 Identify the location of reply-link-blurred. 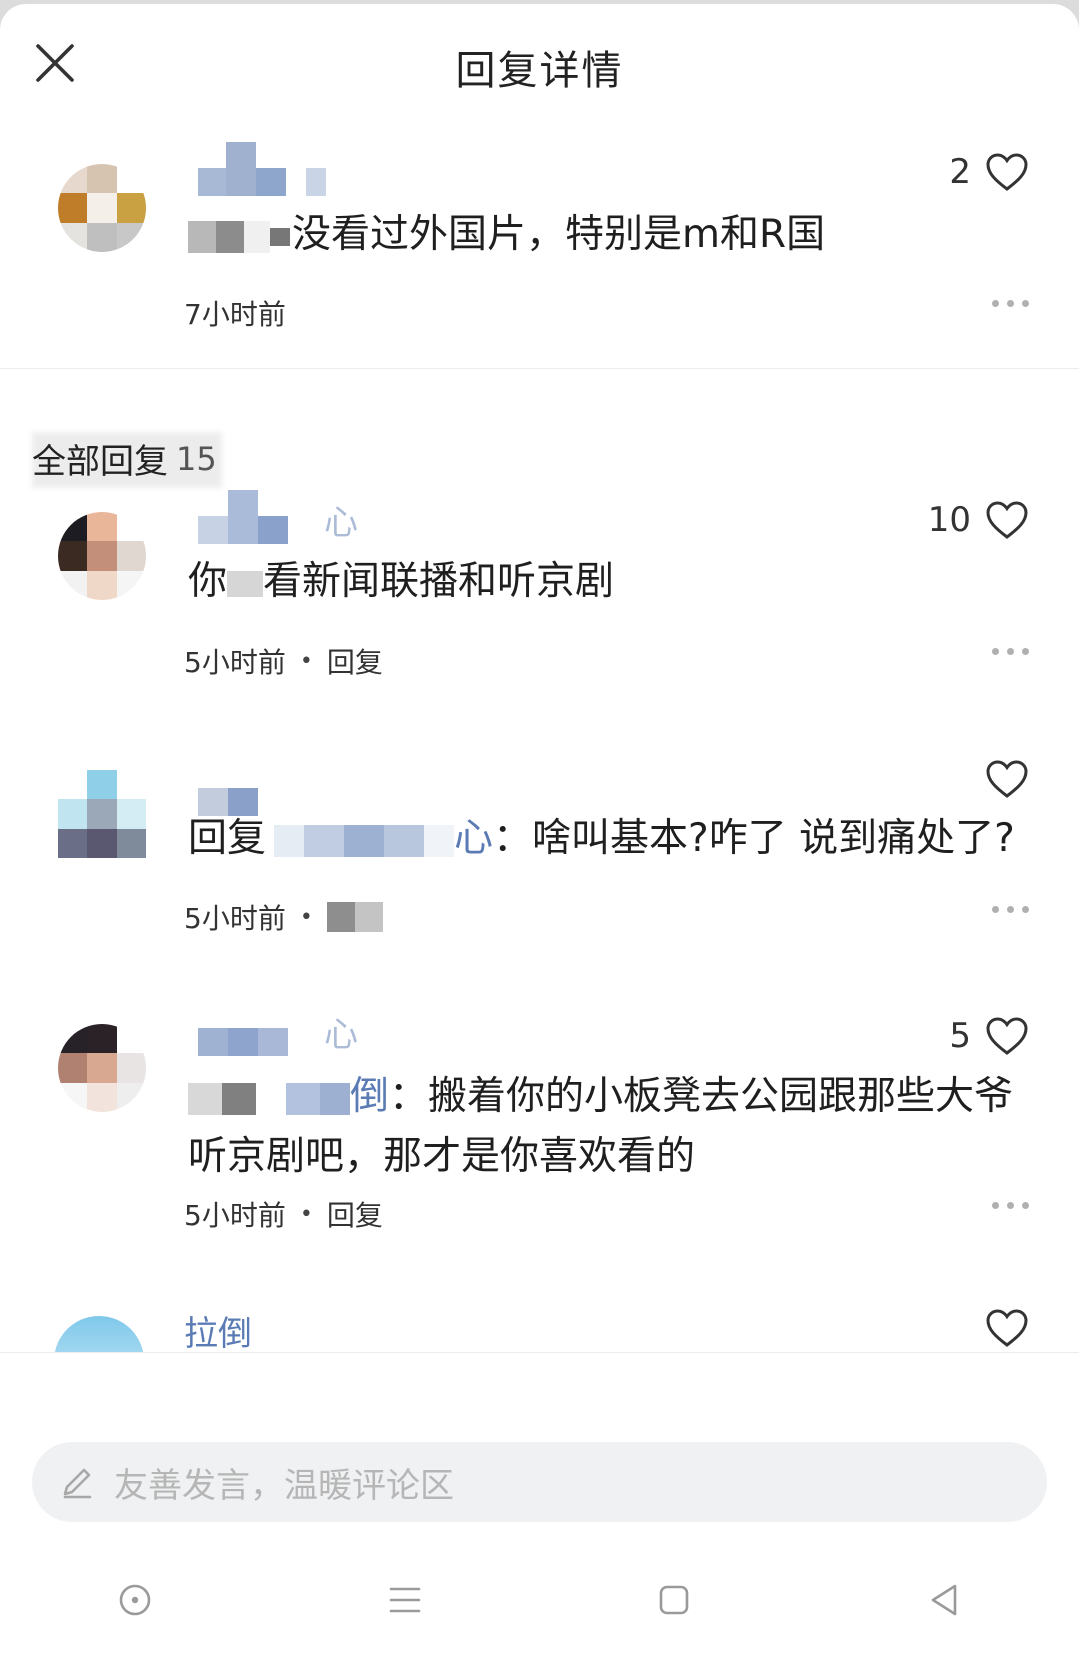
(354, 917).